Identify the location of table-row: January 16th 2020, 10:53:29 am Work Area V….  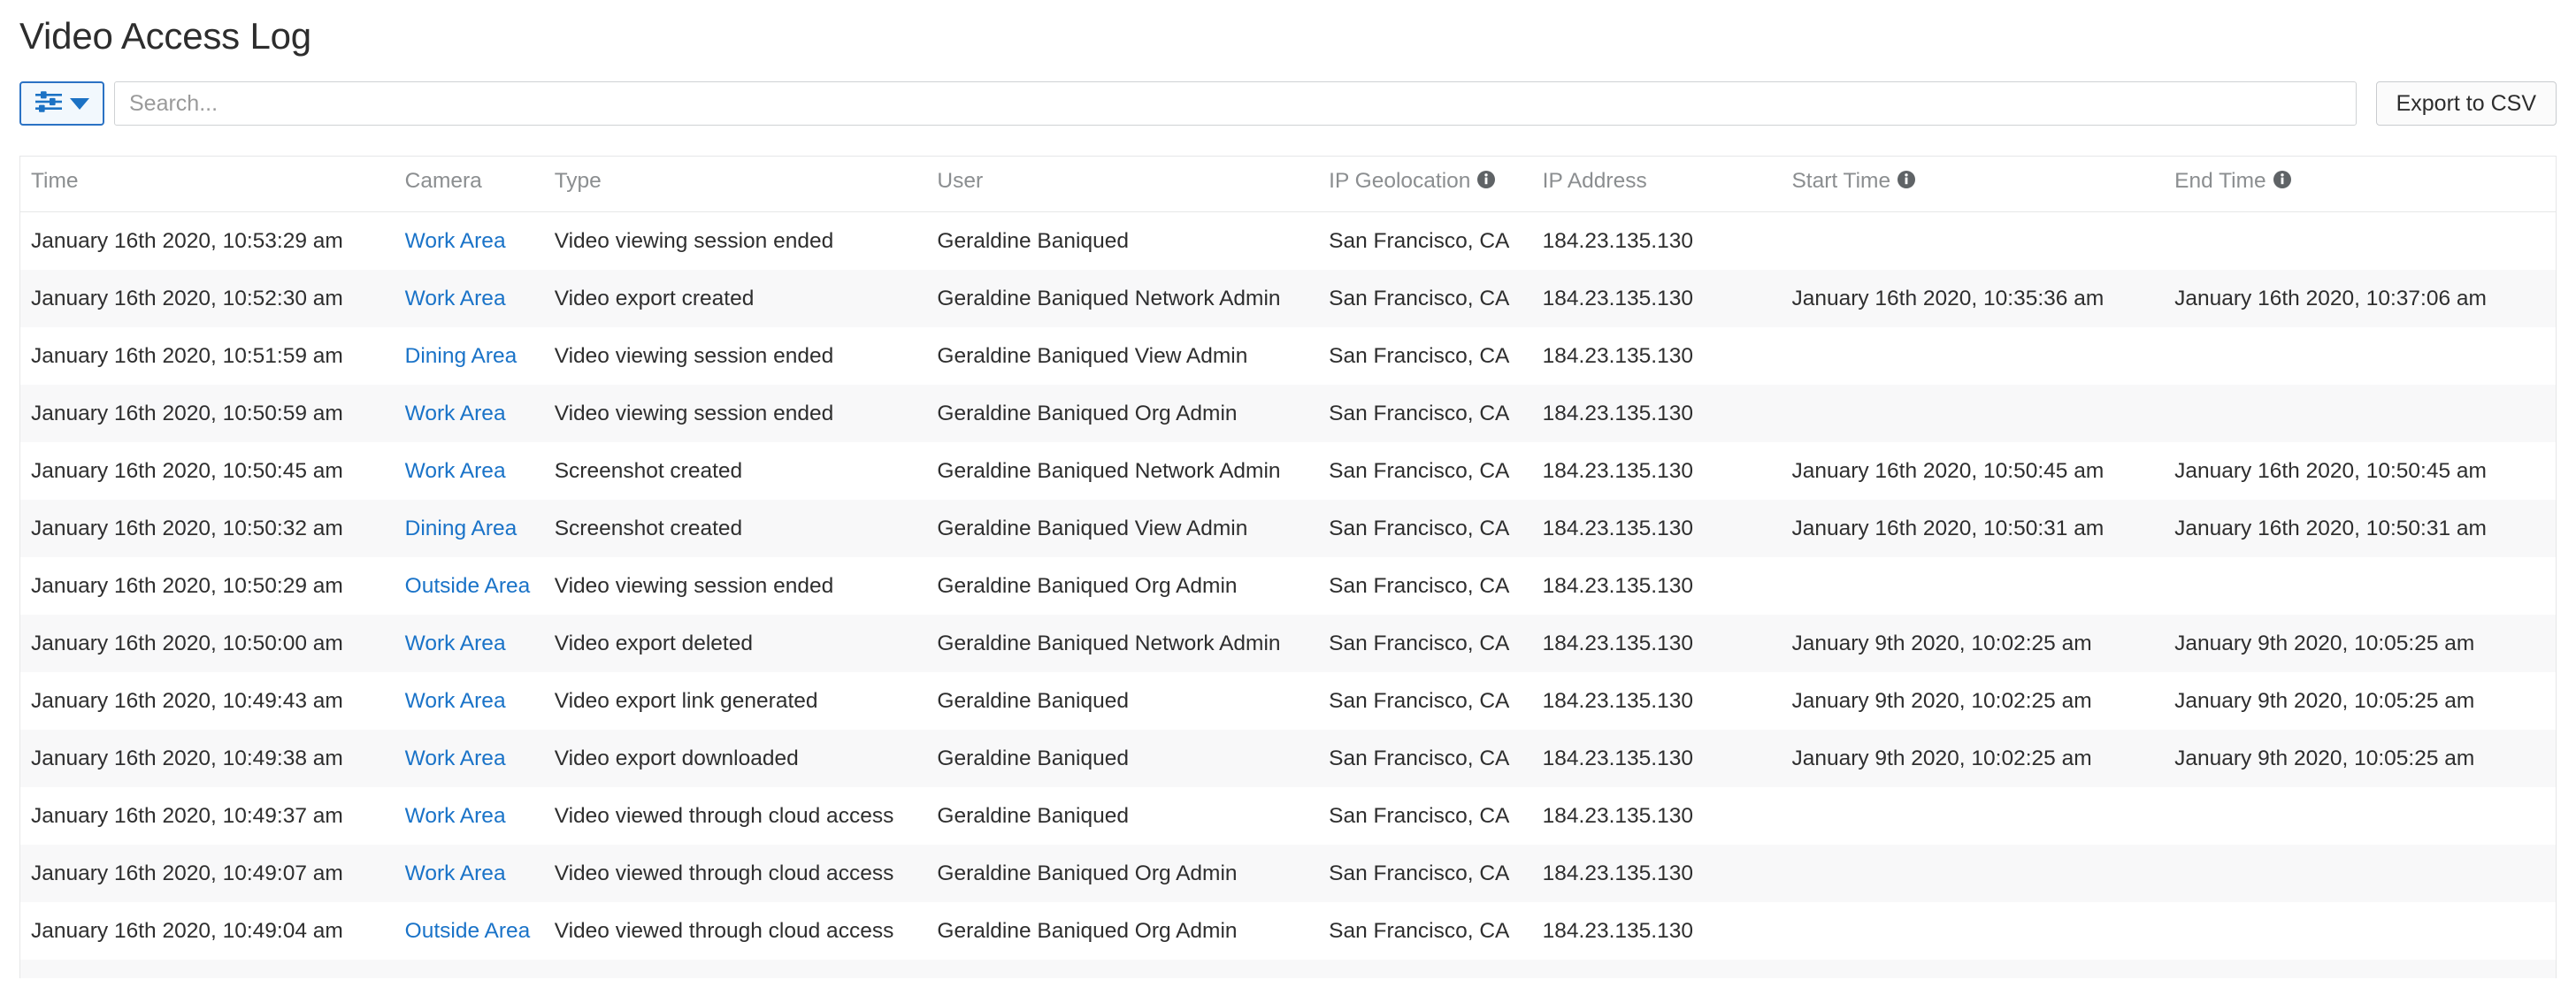
(1288, 241).